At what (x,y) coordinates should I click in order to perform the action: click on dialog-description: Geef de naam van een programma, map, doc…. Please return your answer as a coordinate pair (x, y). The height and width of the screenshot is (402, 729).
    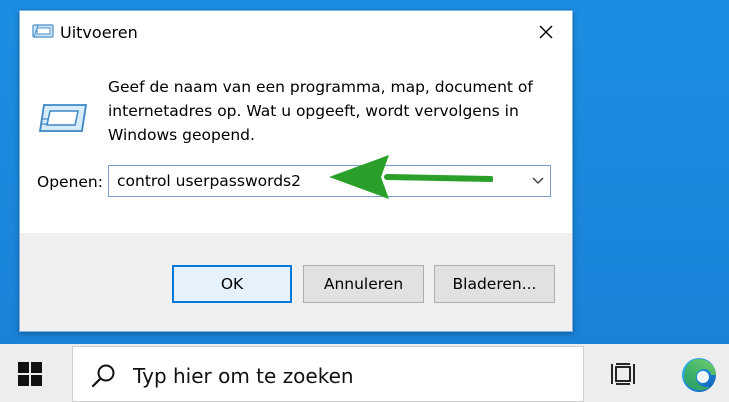
    Looking at the image, I should click on (320, 111).